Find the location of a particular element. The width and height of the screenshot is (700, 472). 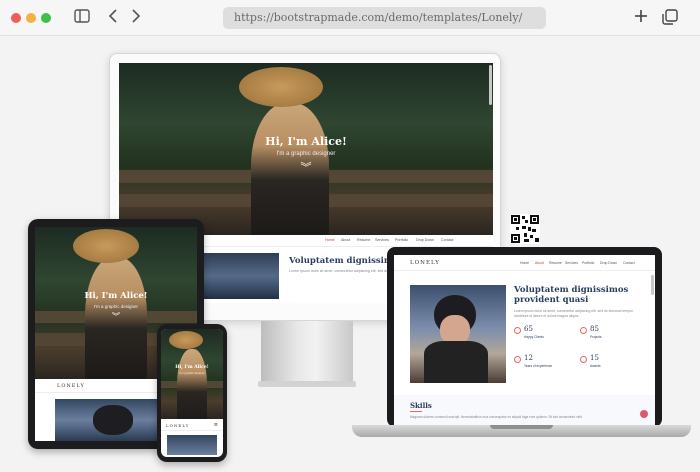

smile-icon is located at coordinates (517, 330).